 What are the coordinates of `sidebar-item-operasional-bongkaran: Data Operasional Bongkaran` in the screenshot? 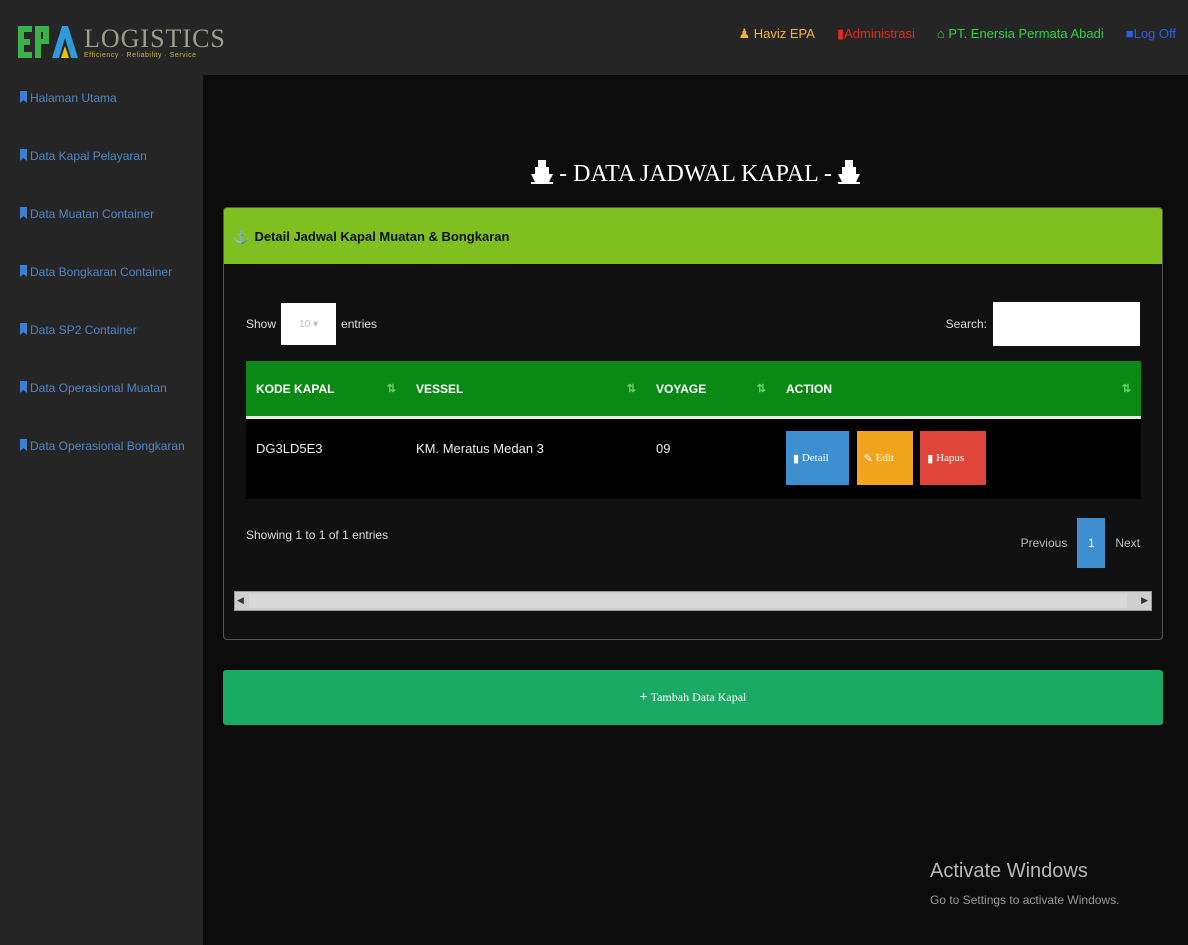 It's located at (101, 452).